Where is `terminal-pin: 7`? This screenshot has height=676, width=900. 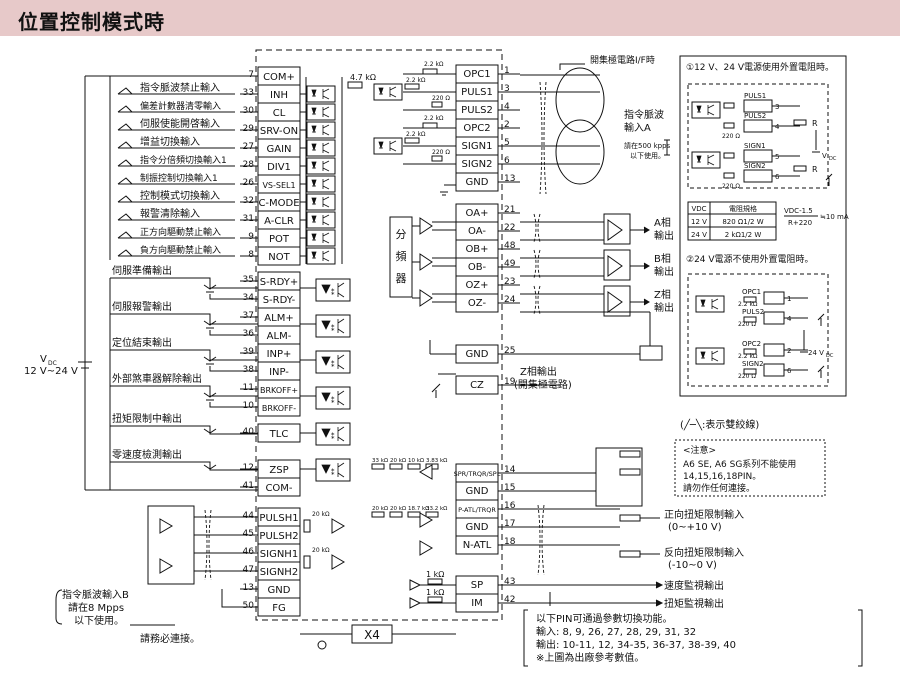
terminal-pin: 7 is located at coordinates (251, 75).